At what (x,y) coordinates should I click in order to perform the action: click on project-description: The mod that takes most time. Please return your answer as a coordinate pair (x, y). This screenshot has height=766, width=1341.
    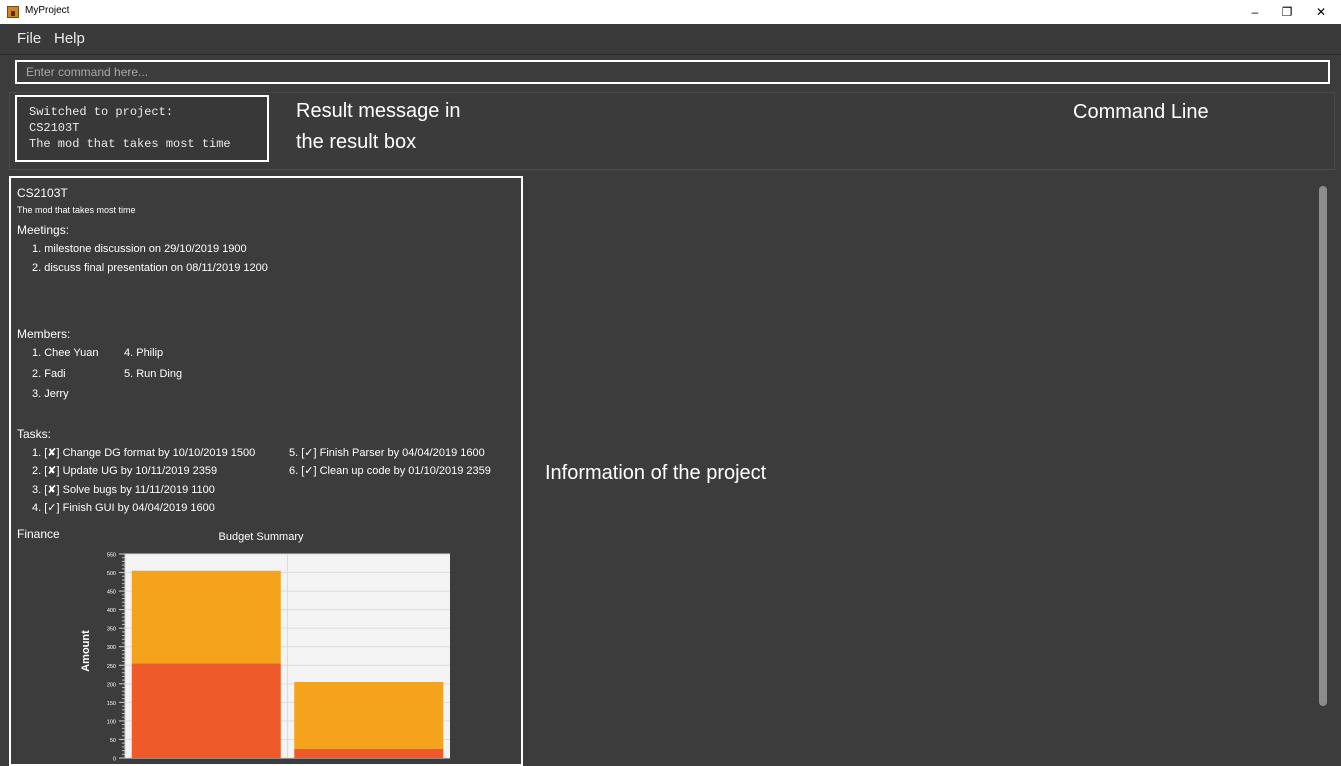
    Looking at the image, I should click on (76, 210).